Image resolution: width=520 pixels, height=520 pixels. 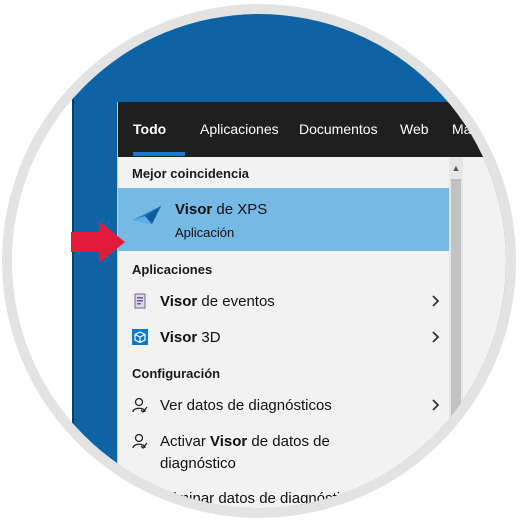 What do you see at coordinates (456, 343) in the screenshot?
I see `scrollbar-thumb` at bounding box center [456, 343].